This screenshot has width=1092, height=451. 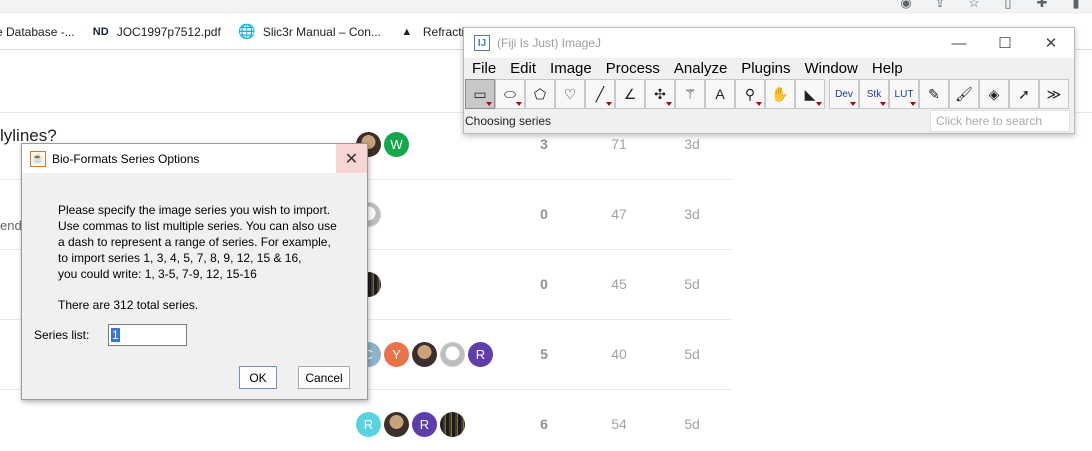 I want to click on bookmark-joc-pdf: ND JOC1997p7512.pdf, so click(x=157, y=32).